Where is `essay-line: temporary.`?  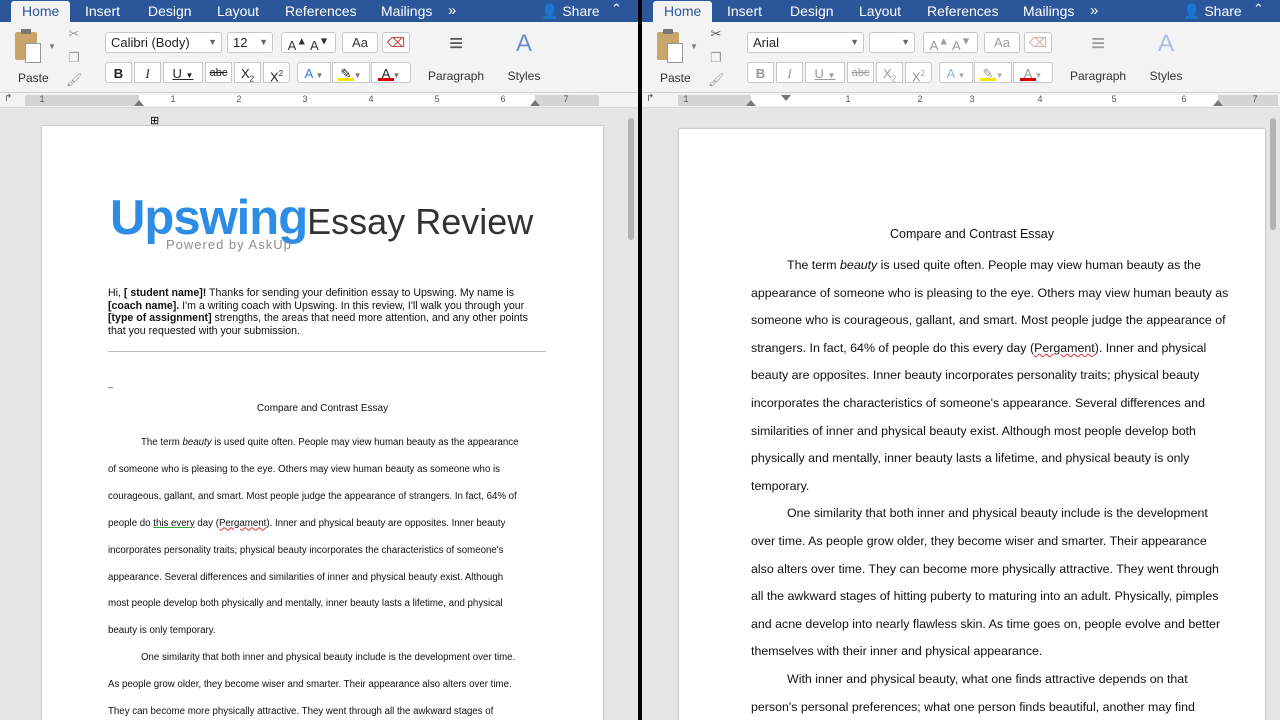
essay-line: temporary. is located at coordinates (780, 485).